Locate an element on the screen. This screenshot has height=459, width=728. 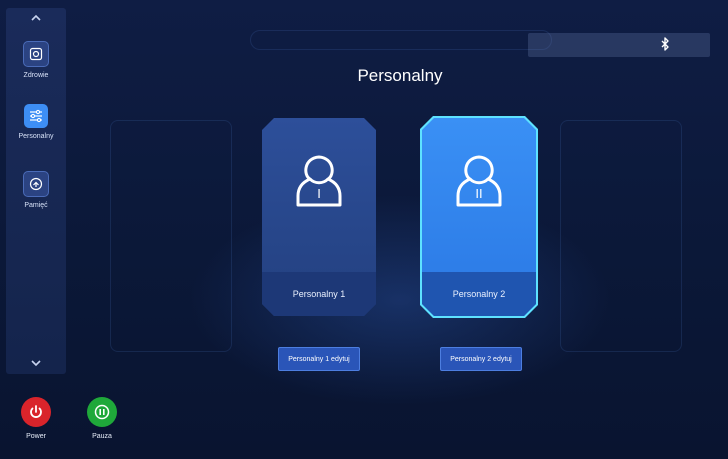
sidebar-item-personalny: Personalny is located at coordinates (36, 122).